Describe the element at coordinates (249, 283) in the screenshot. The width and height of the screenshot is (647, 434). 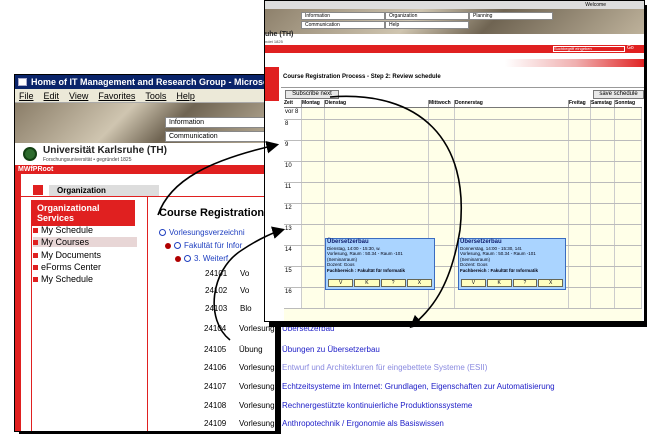
I see `arrow-back` at that location.